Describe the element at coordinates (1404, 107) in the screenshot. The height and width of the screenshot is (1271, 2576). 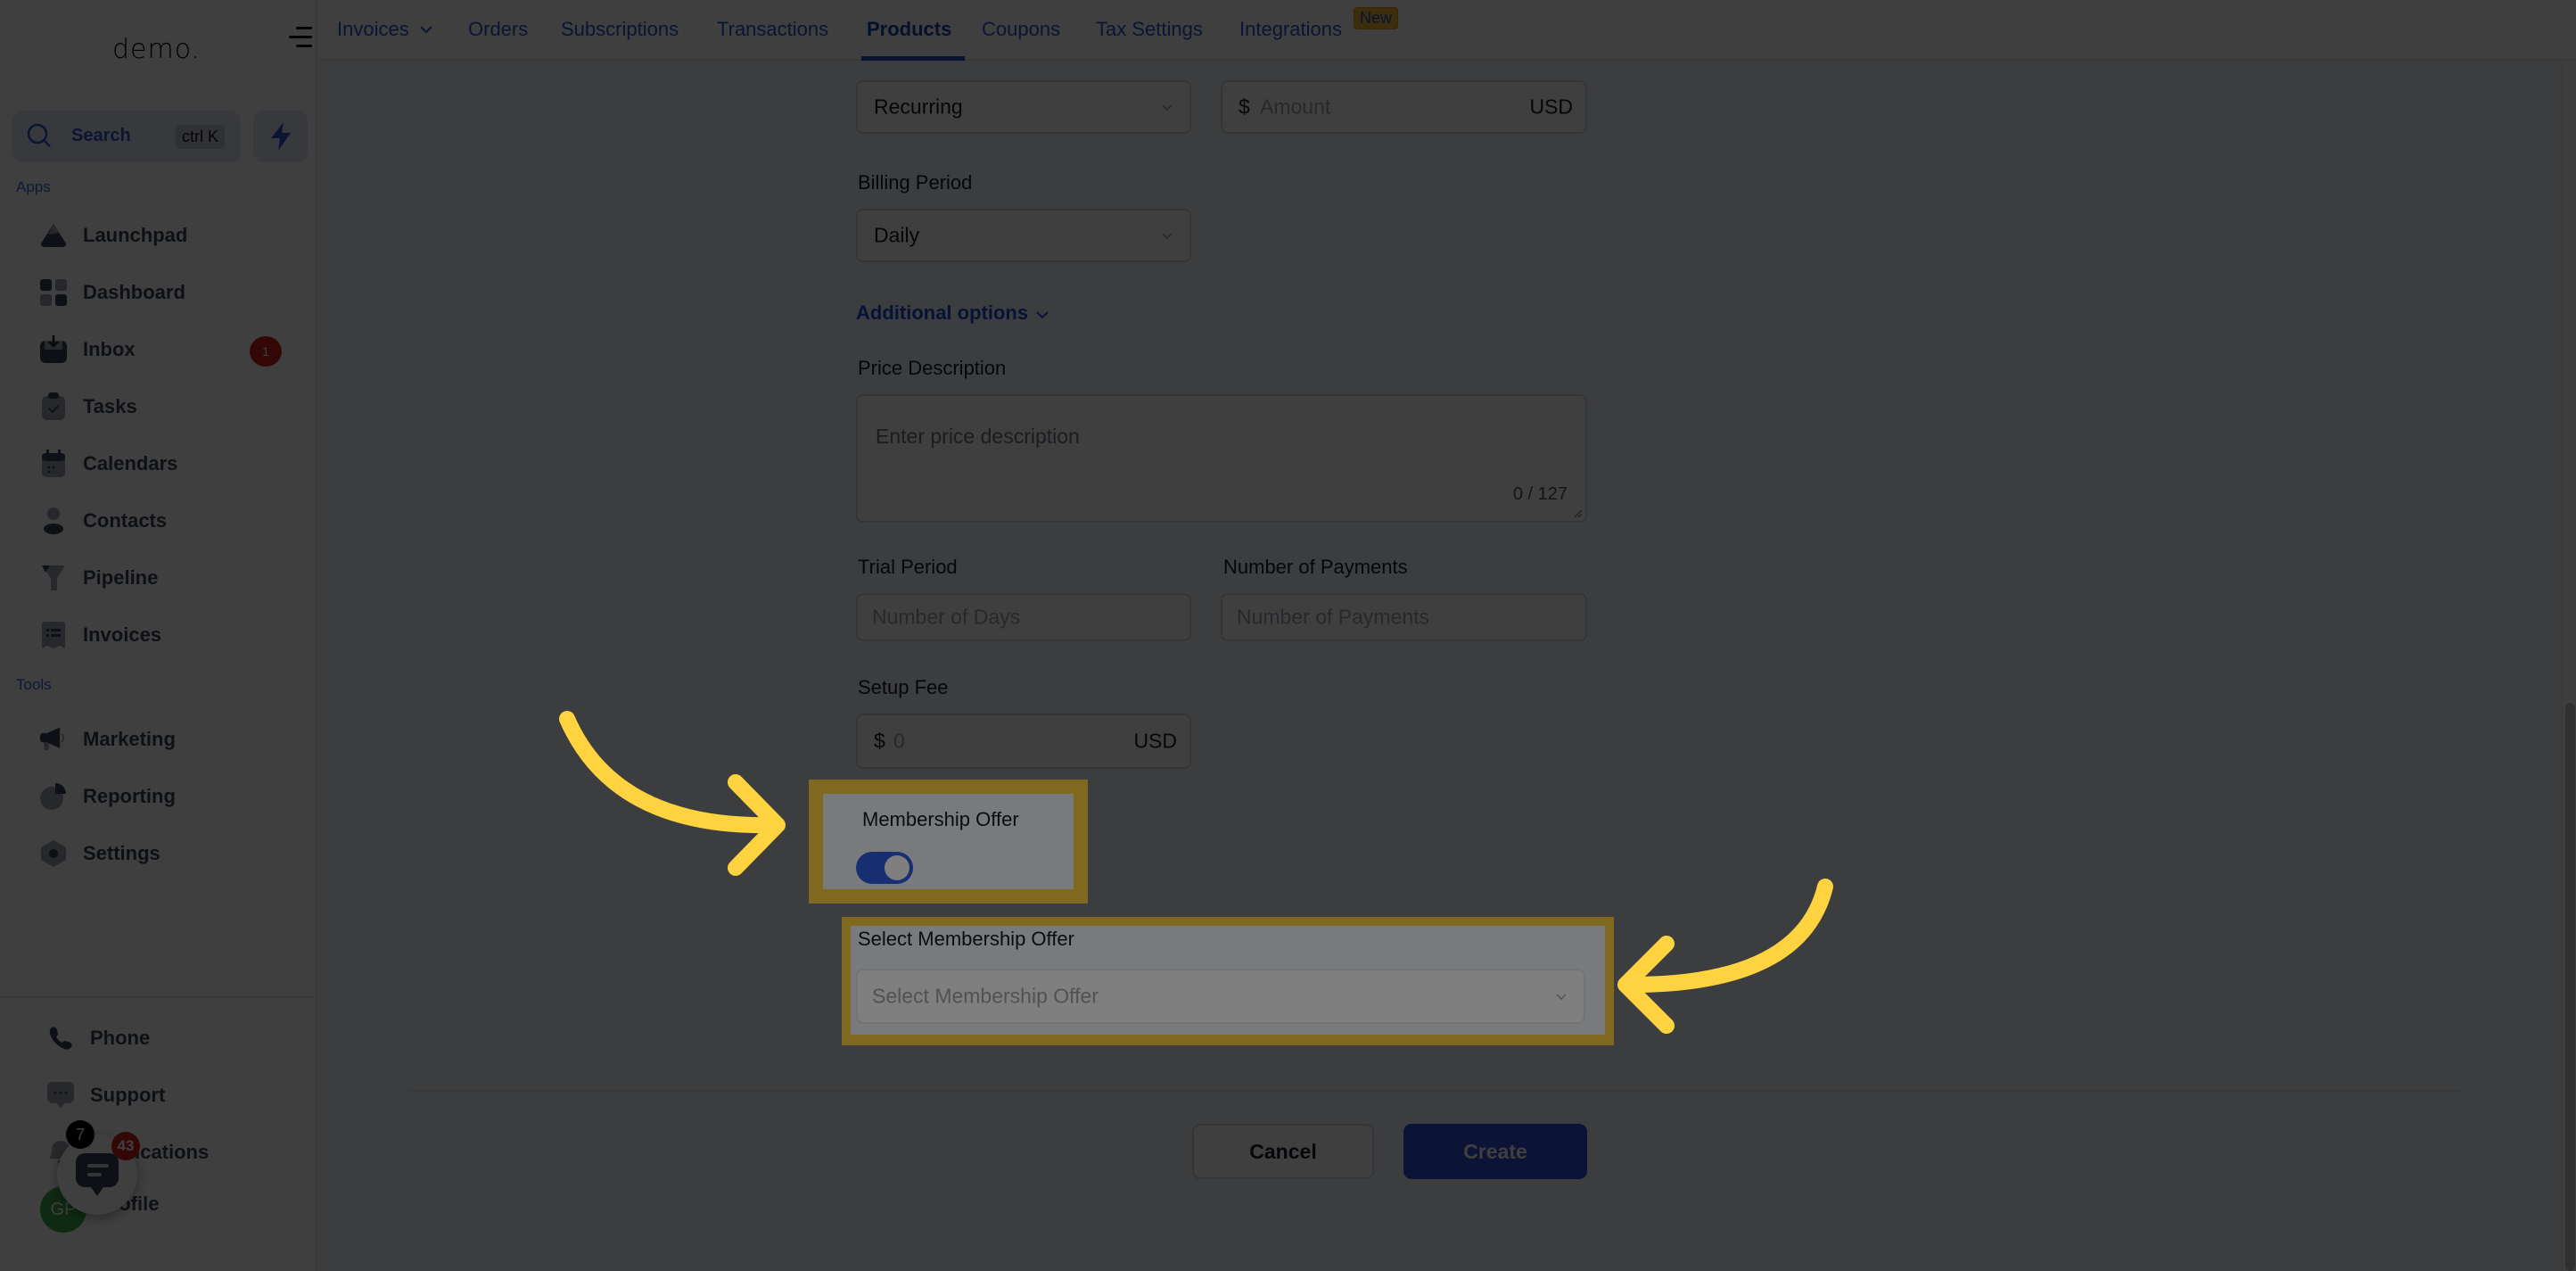
I see `amount-input: $ Amount USD` at that location.